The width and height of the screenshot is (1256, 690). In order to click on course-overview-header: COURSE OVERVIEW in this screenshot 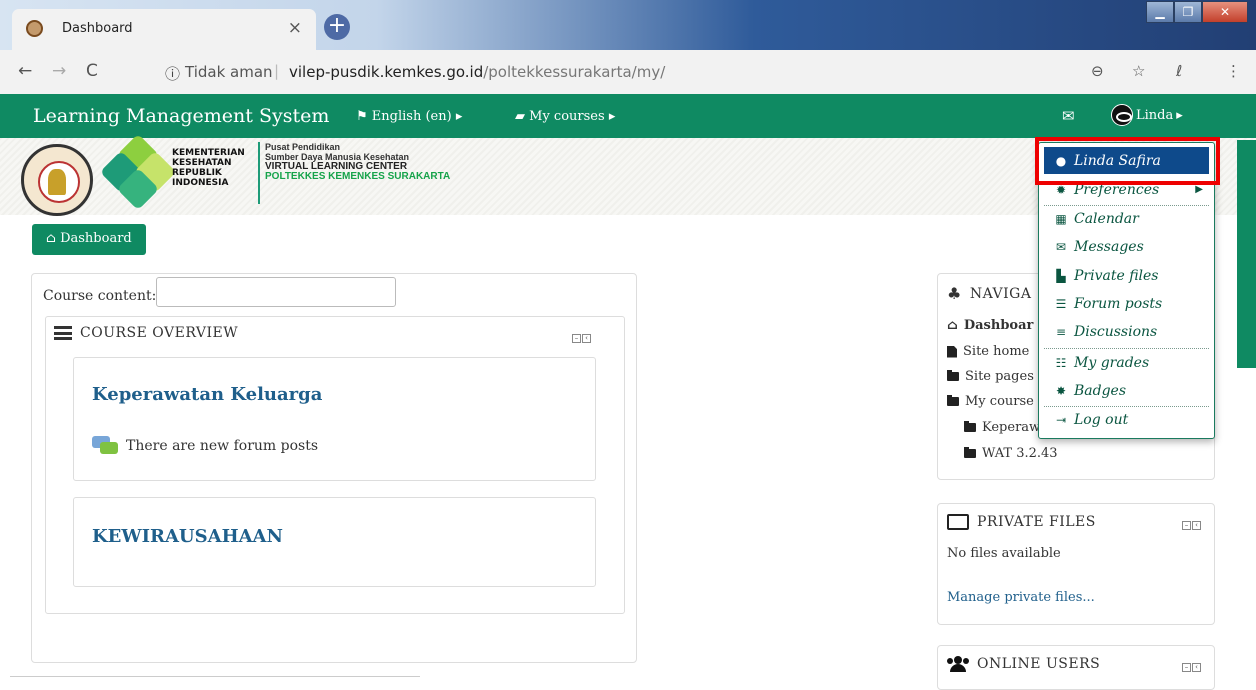, I will do `click(146, 333)`.